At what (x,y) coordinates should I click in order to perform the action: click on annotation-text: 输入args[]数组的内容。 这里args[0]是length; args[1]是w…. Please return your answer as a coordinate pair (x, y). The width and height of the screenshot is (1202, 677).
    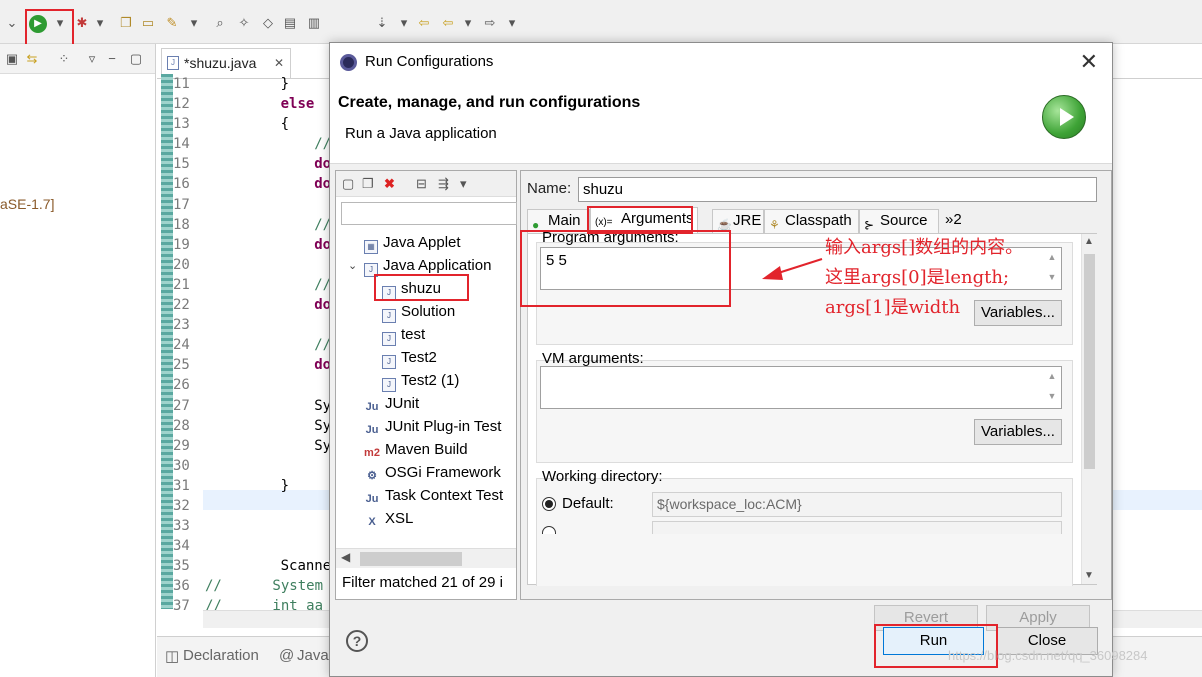
    Looking at the image, I should click on (924, 278).